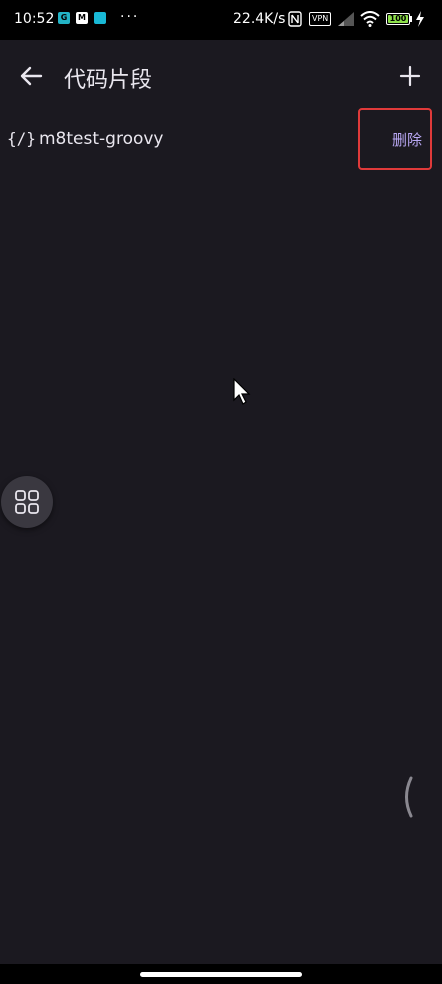 The height and width of the screenshot is (984, 442). What do you see at coordinates (130, 17) in the screenshot?
I see `more-notifications-icon: ···` at bounding box center [130, 17].